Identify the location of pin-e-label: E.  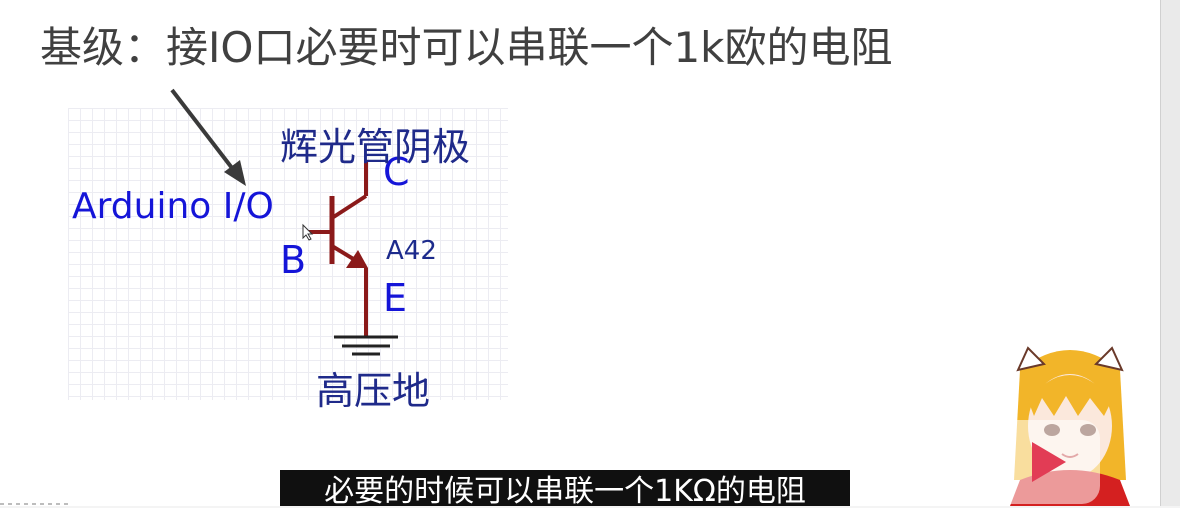
(395, 298).